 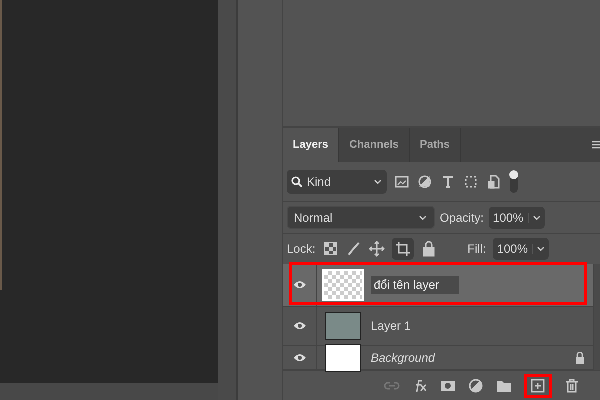 I want to click on layer-row: đổi tên layer, so click(x=438, y=285).